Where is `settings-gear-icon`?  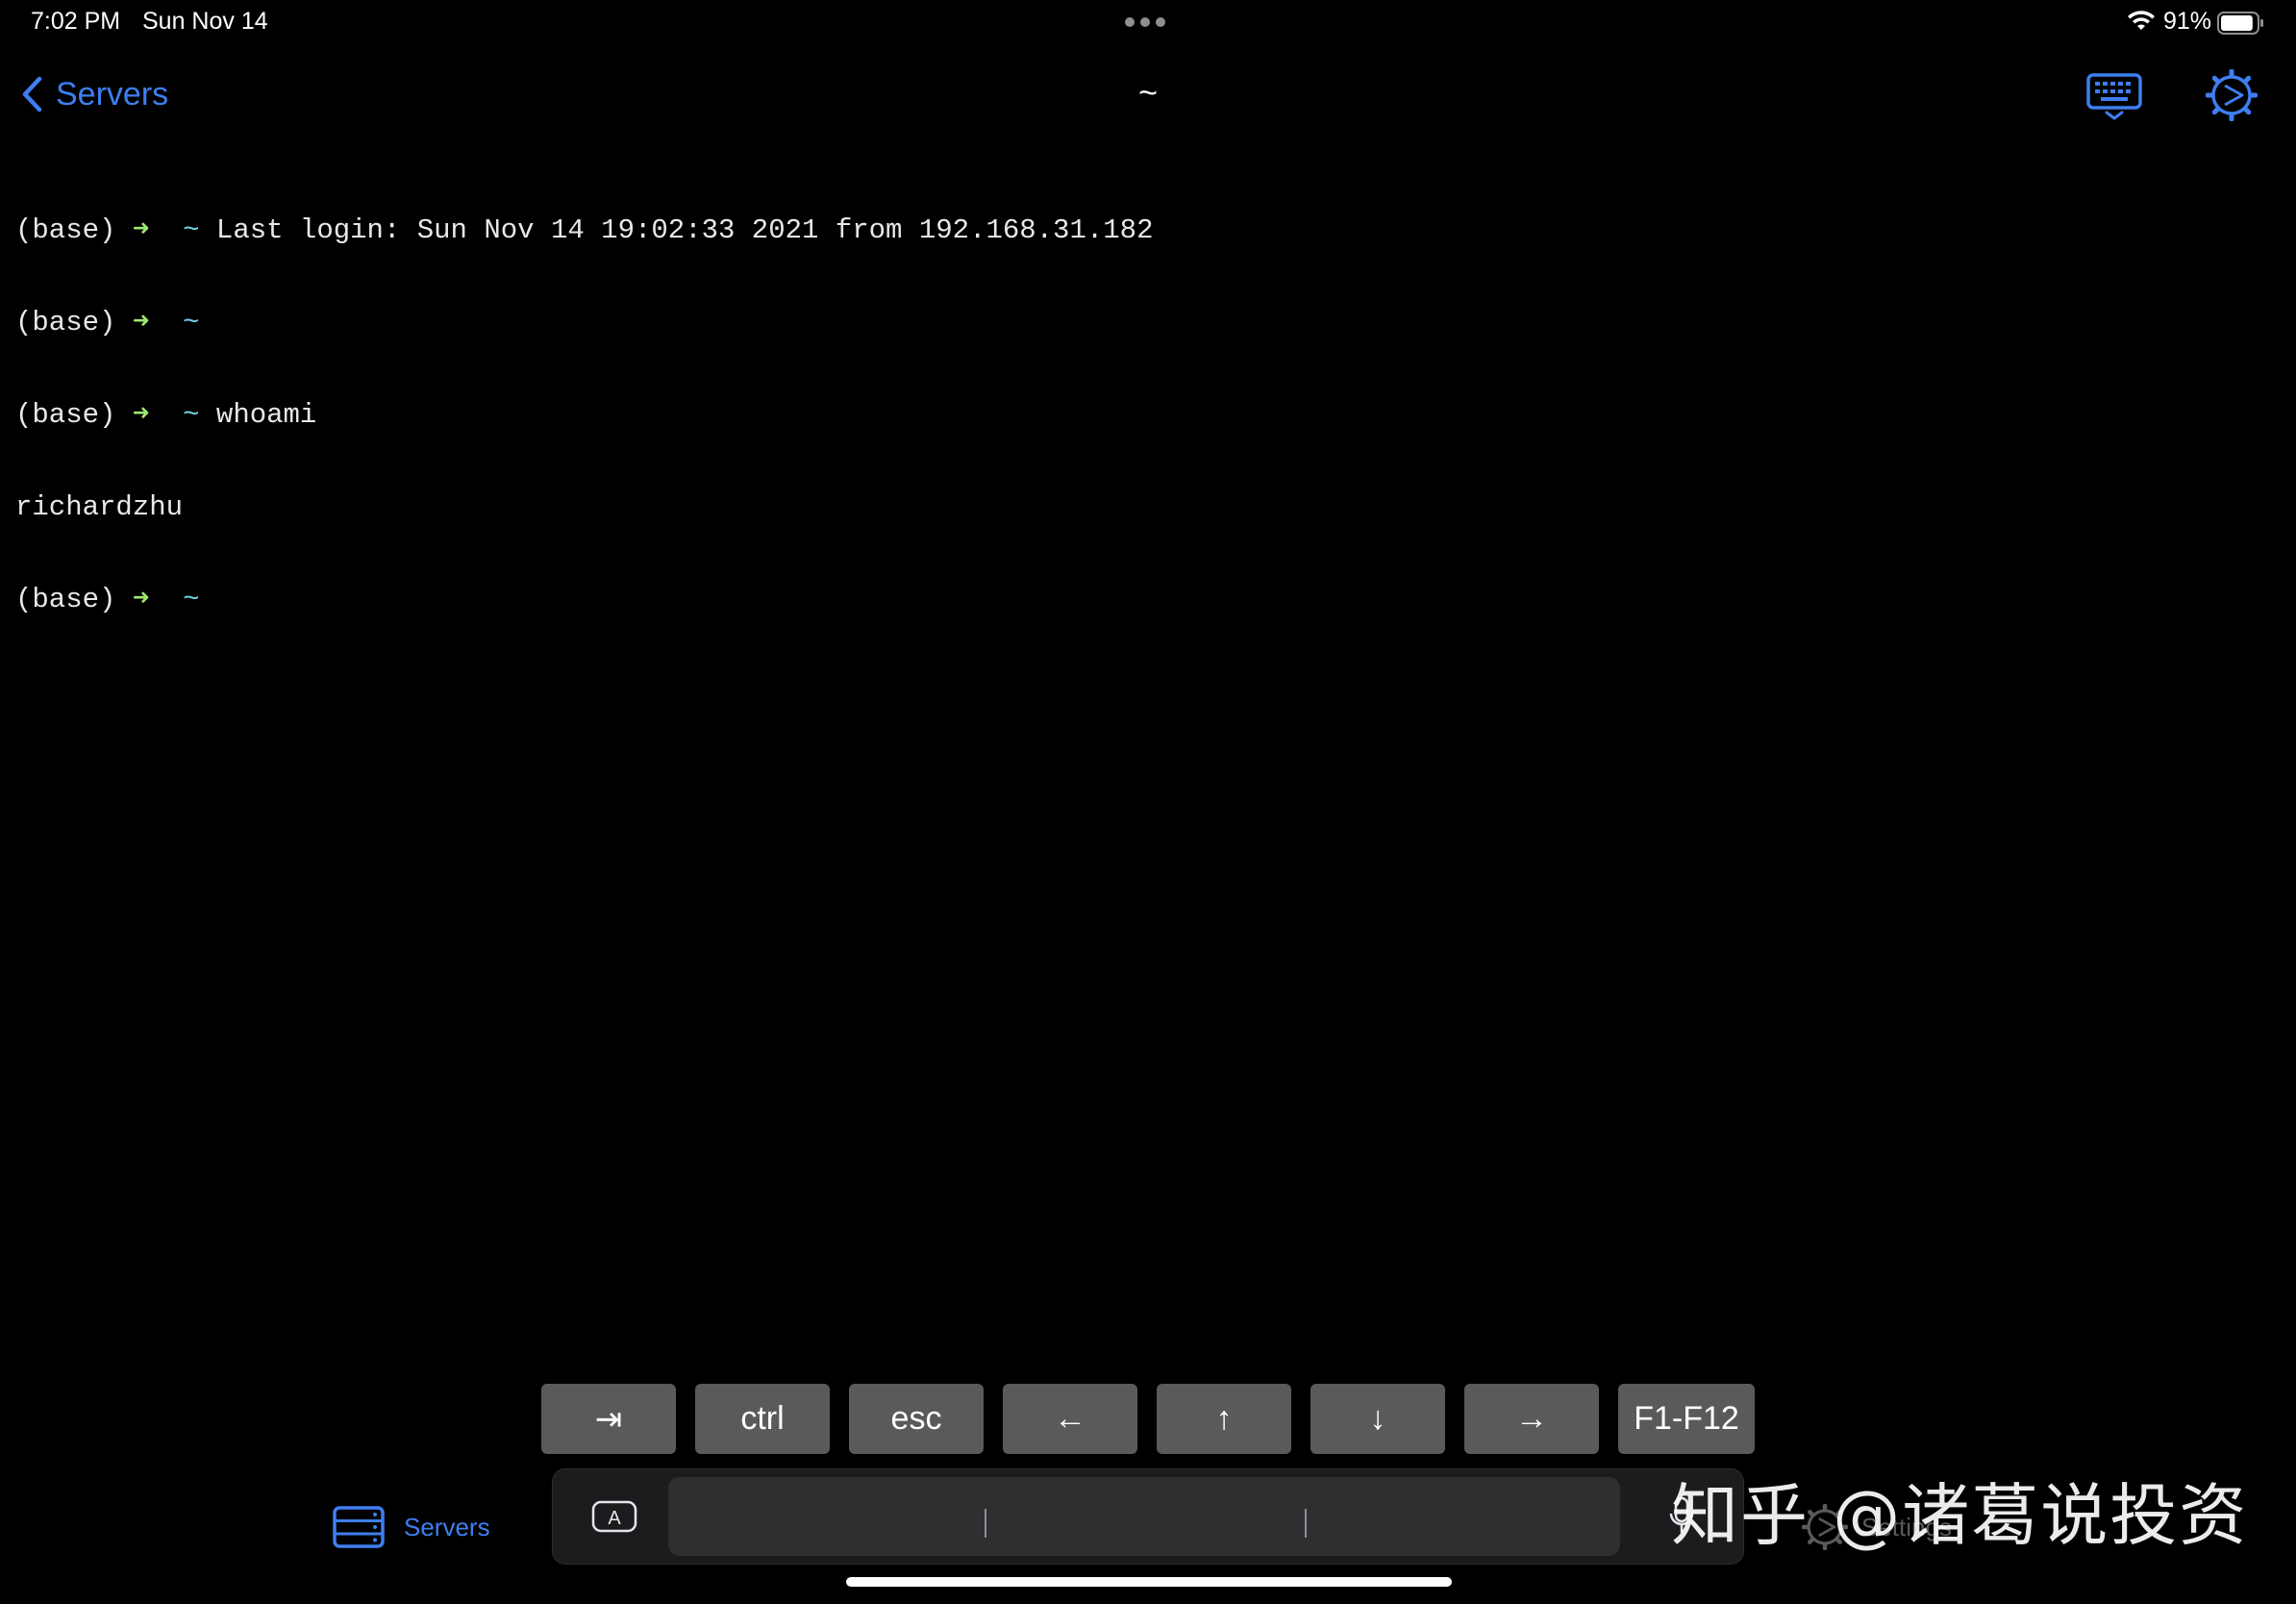 settings-gear-icon is located at coordinates (2232, 95).